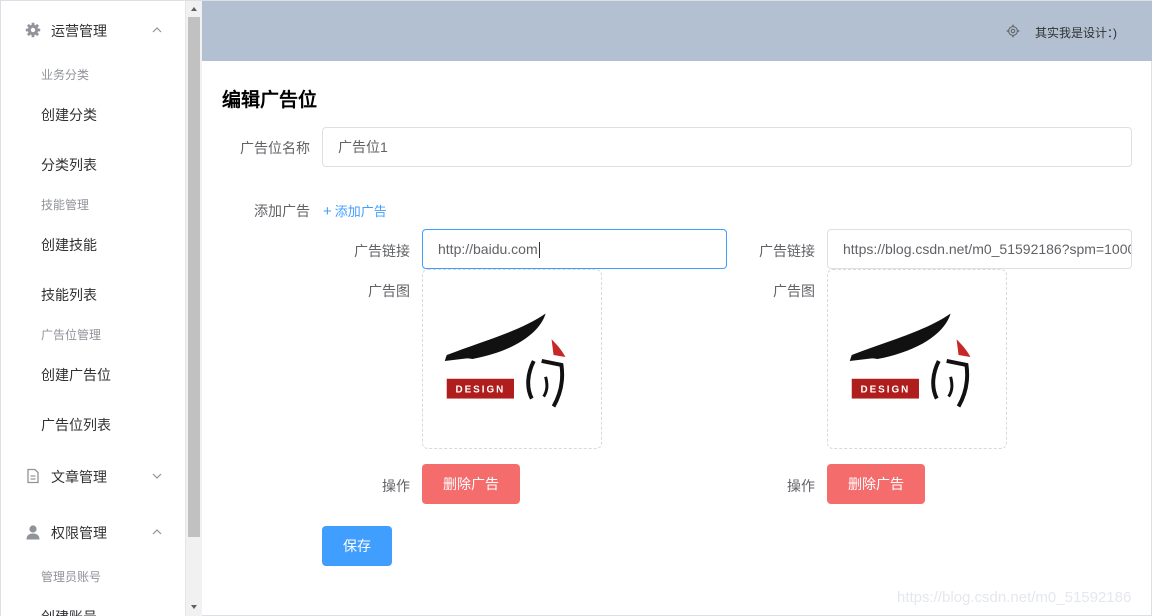 This screenshot has width=1152, height=616. What do you see at coordinates (1076, 32) in the screenshot?
I see `user-name: 其实我是设计：)` at bounding box center [1076, 32].